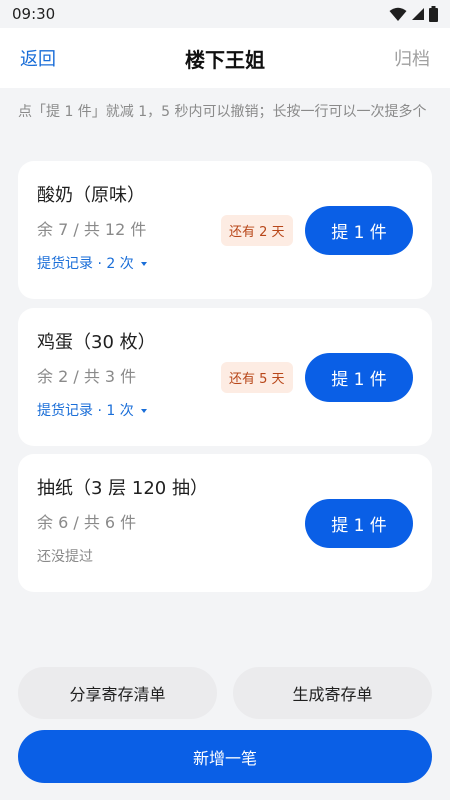 Image resolution: width=450 pixels, height=800 pixels. I want to click on history-link: 提货记录 · 2 次, so click(92, 263).